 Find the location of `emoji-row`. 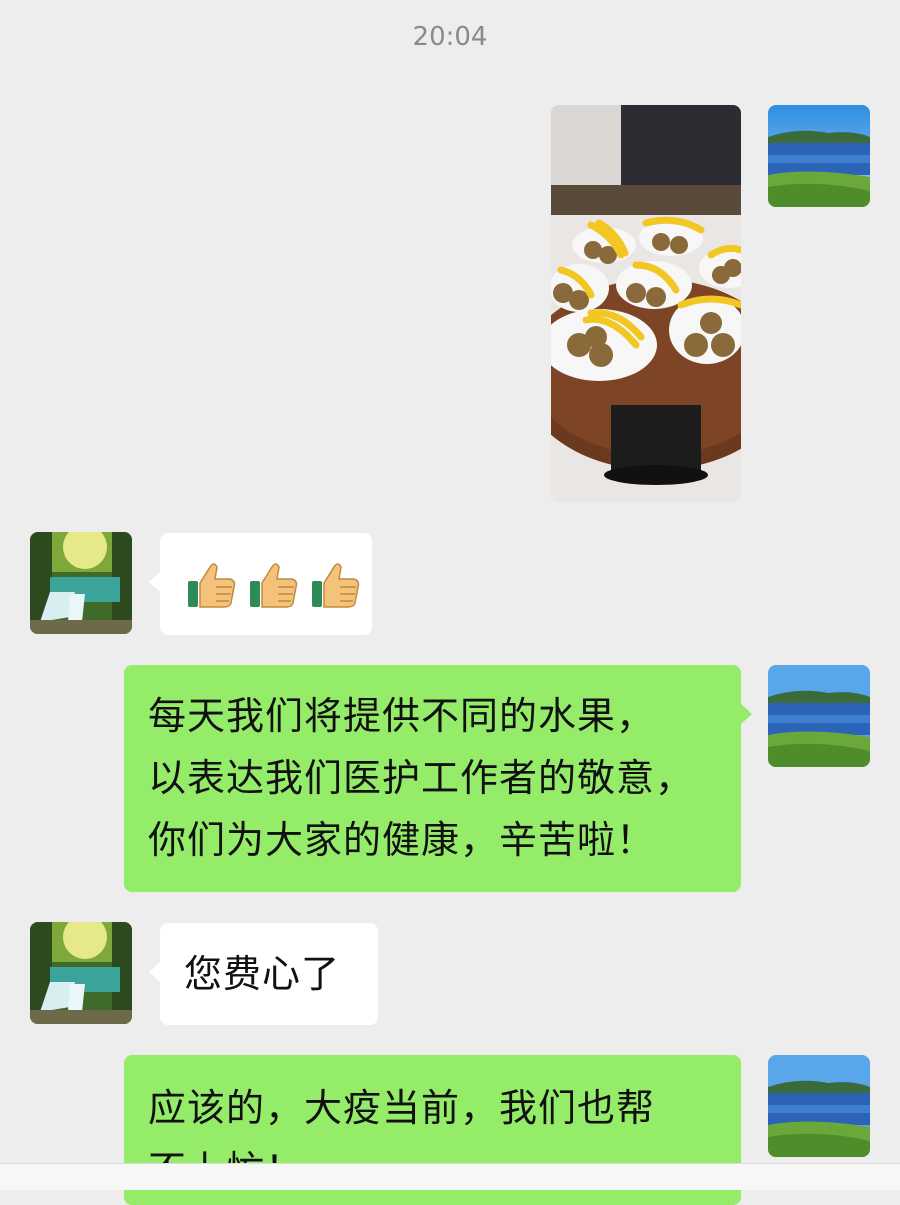

emoji-row is located at coordinates (266, 572).